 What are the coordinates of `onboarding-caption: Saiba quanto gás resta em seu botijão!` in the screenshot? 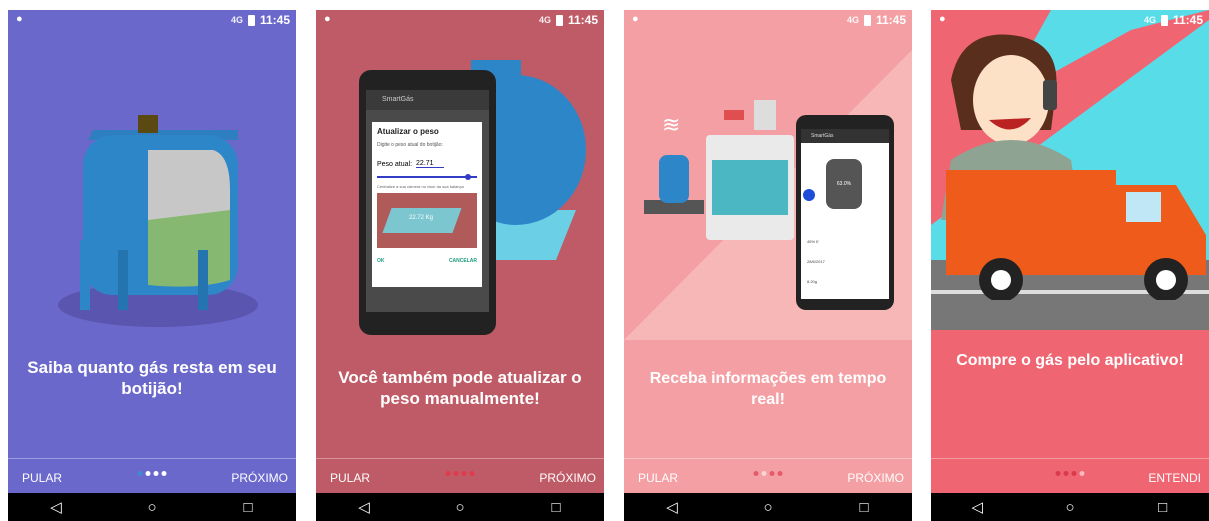 It's located at (152, 378).